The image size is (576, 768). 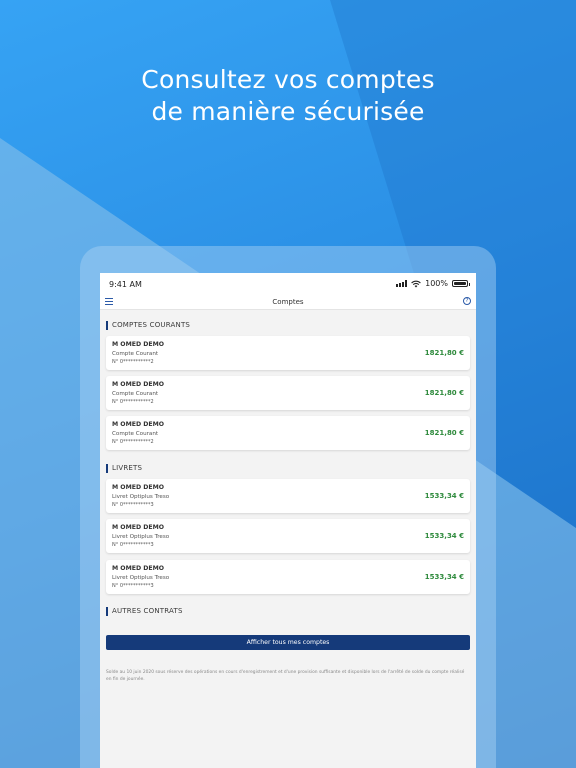 What do you see at coordinates (467, 301) in the screenshot?
I see `help-icon: ?` at bounding box center [467, 301].